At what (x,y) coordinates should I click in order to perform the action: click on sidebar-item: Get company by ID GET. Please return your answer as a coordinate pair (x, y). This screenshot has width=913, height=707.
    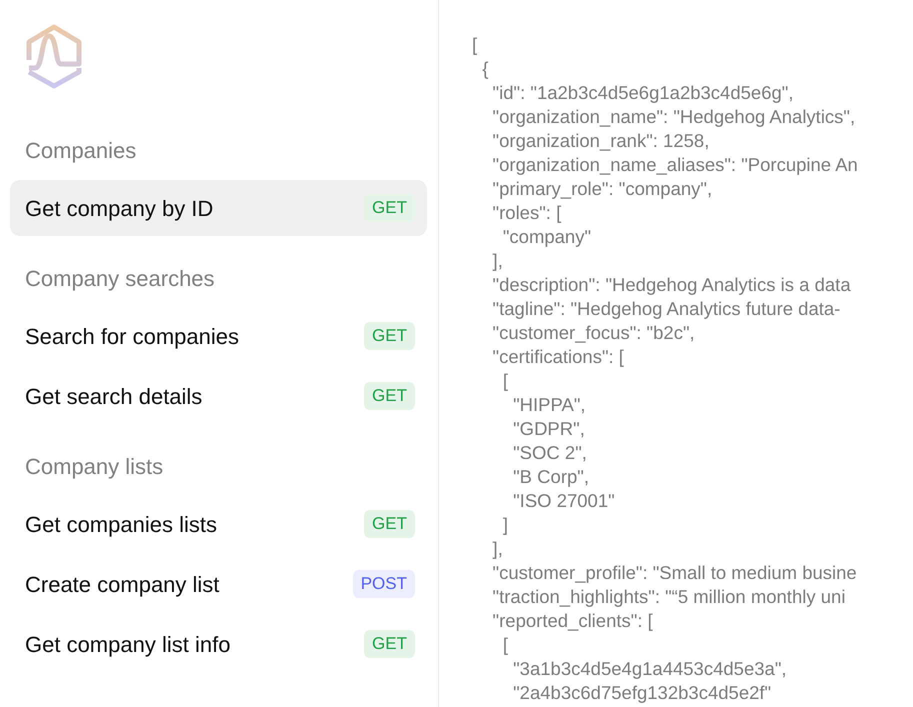
    Looking at the image, I should click on (218, 208).